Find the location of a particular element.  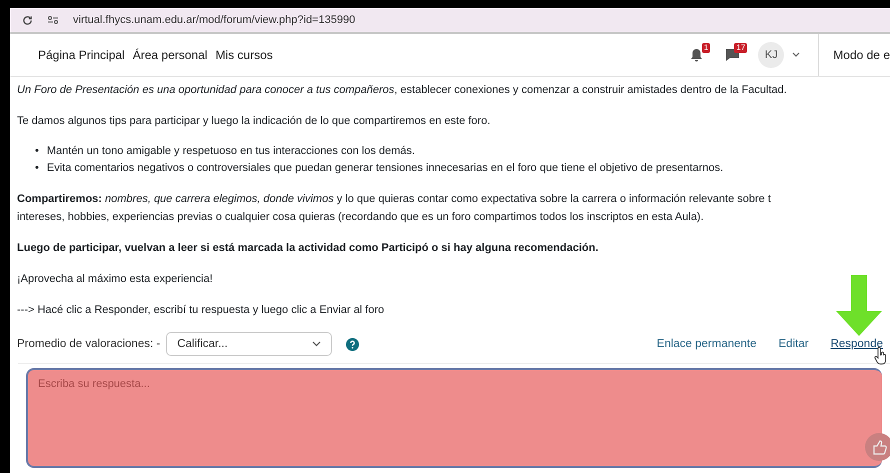

rating-label: Promedio de valoraciones: - is located at coordinates (88, 344).